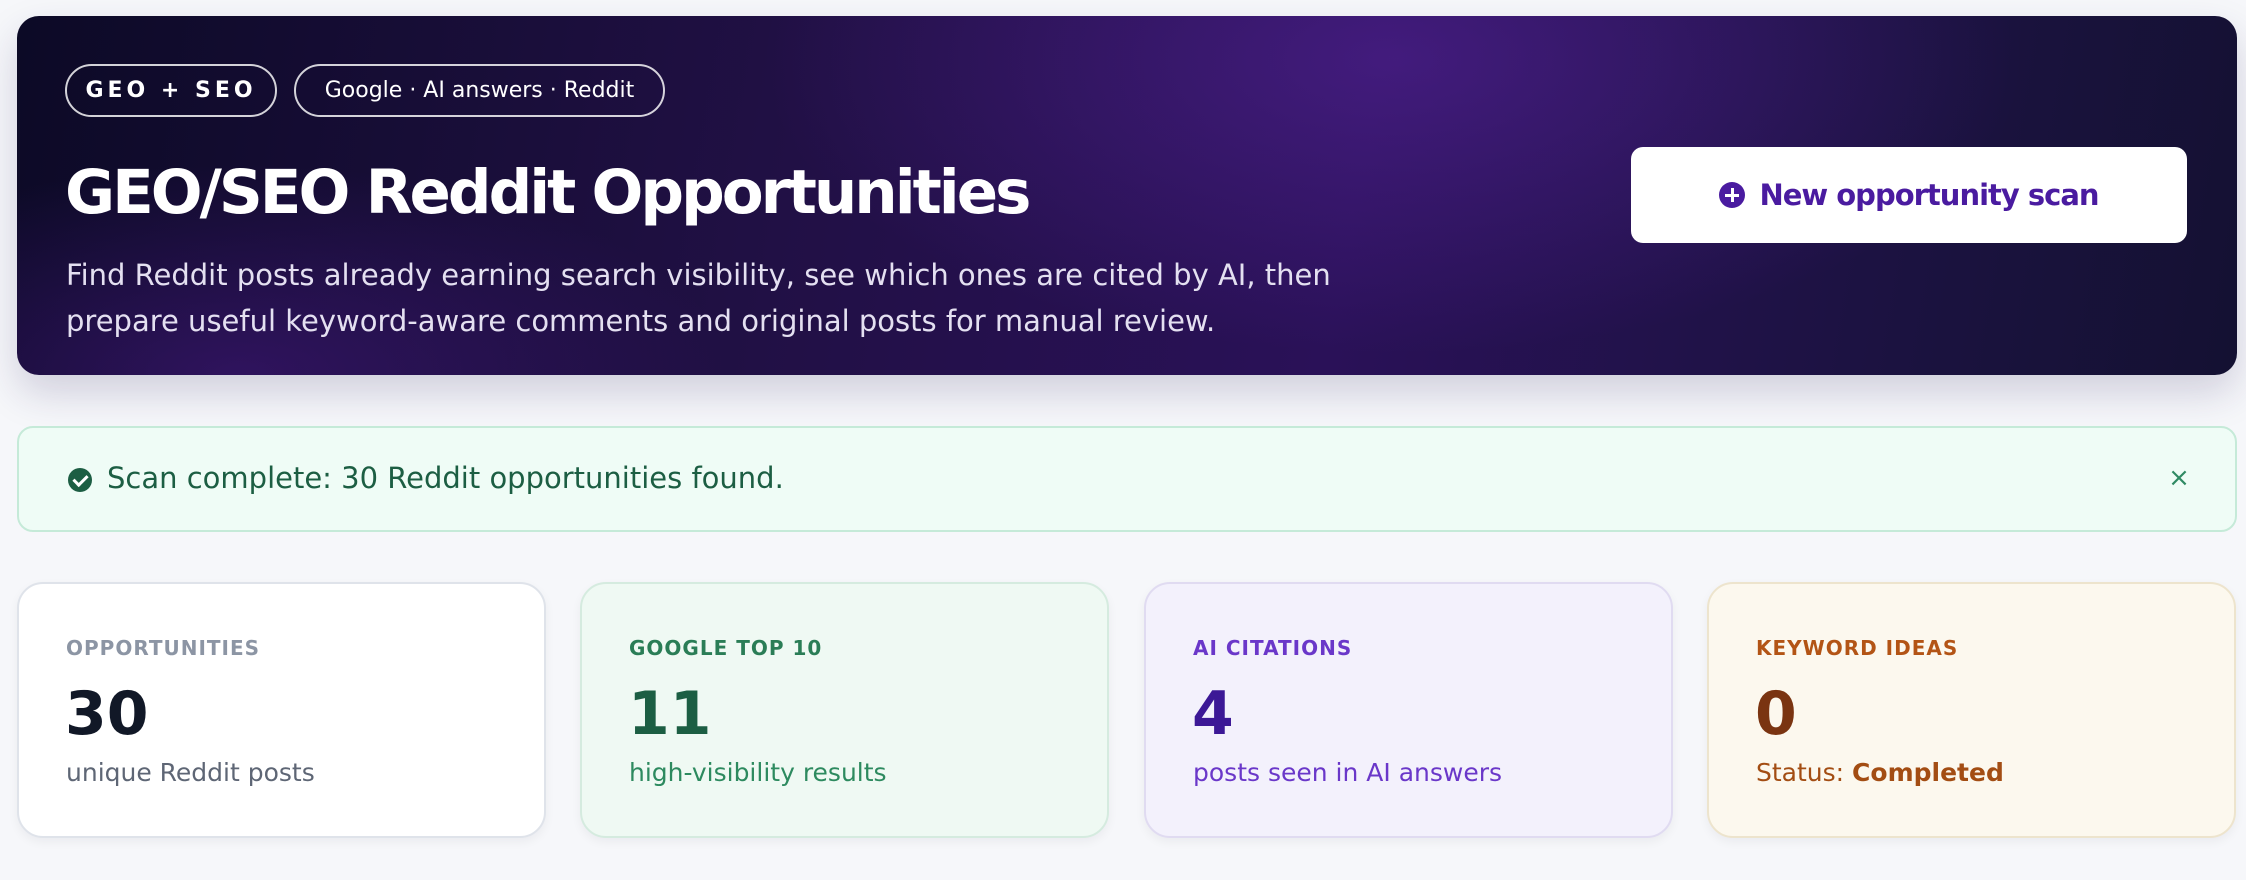 This screenshot has width=2246, height=880. Describe the element at coordinates (1408, 710) in the screenshot. I see `stat-card-ai-citations: AI CITATIONS 4 posts seen in AI answers` at that location.